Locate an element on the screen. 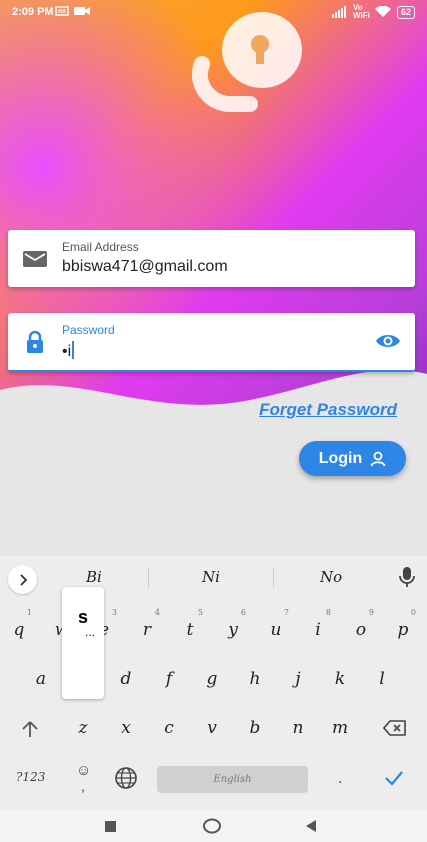 The image size is (427, 842). space-key: English is located at coordinates (232, 779).